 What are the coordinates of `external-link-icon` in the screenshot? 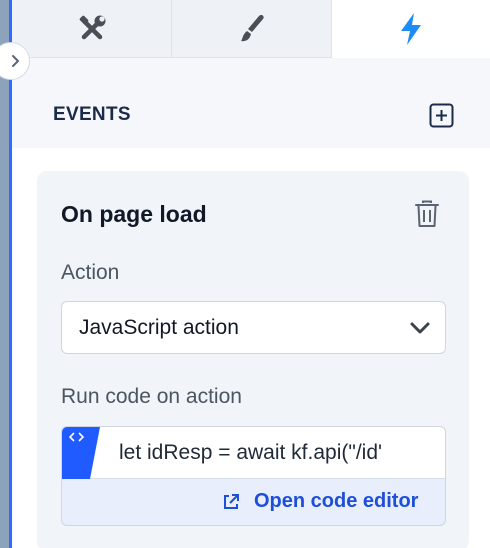 It's located at (231, 501).